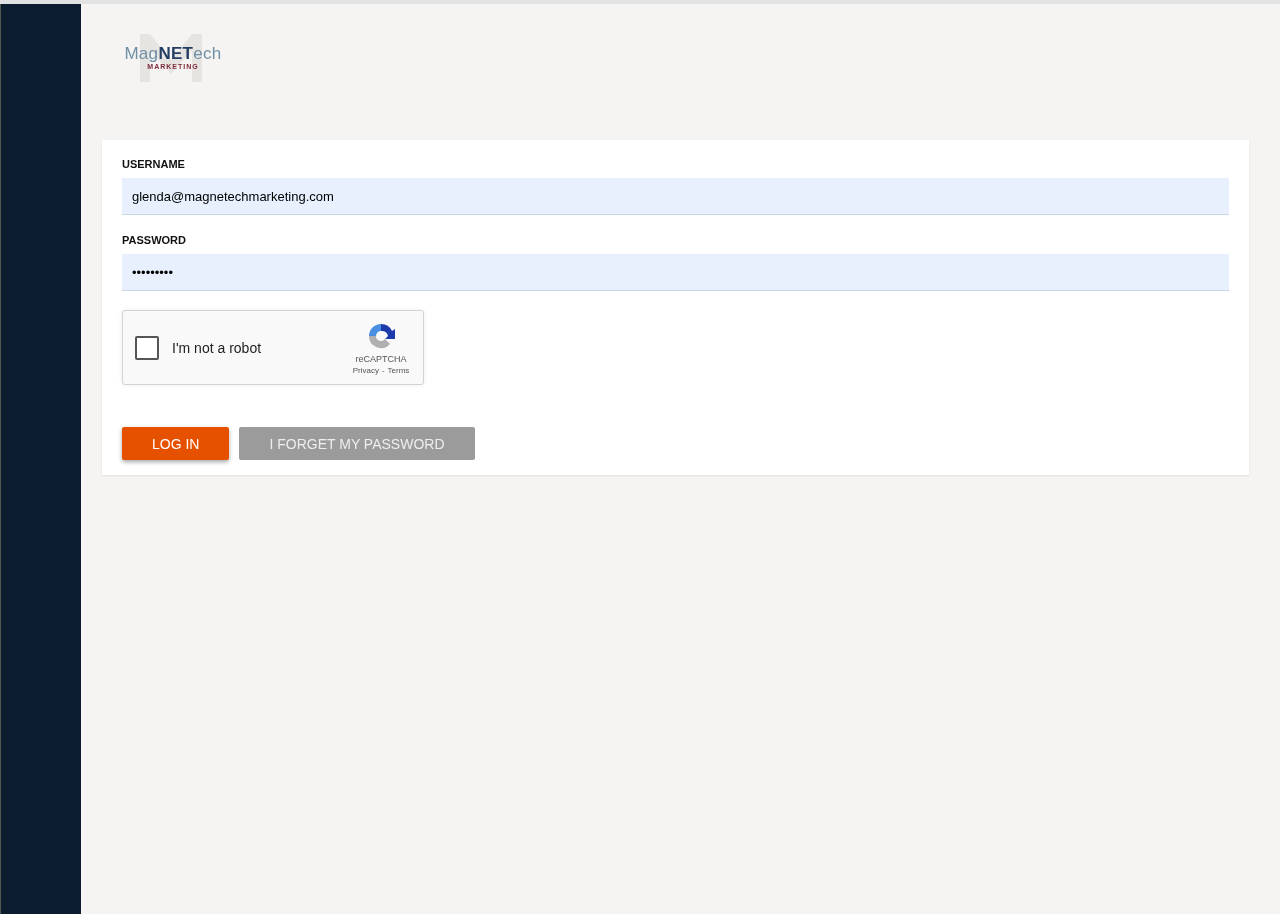 This screenshot has width=1280, height=914. Describe the element at coordinates (176, 443) in the screenshot. I see `login-button: LOG IN` at that location.